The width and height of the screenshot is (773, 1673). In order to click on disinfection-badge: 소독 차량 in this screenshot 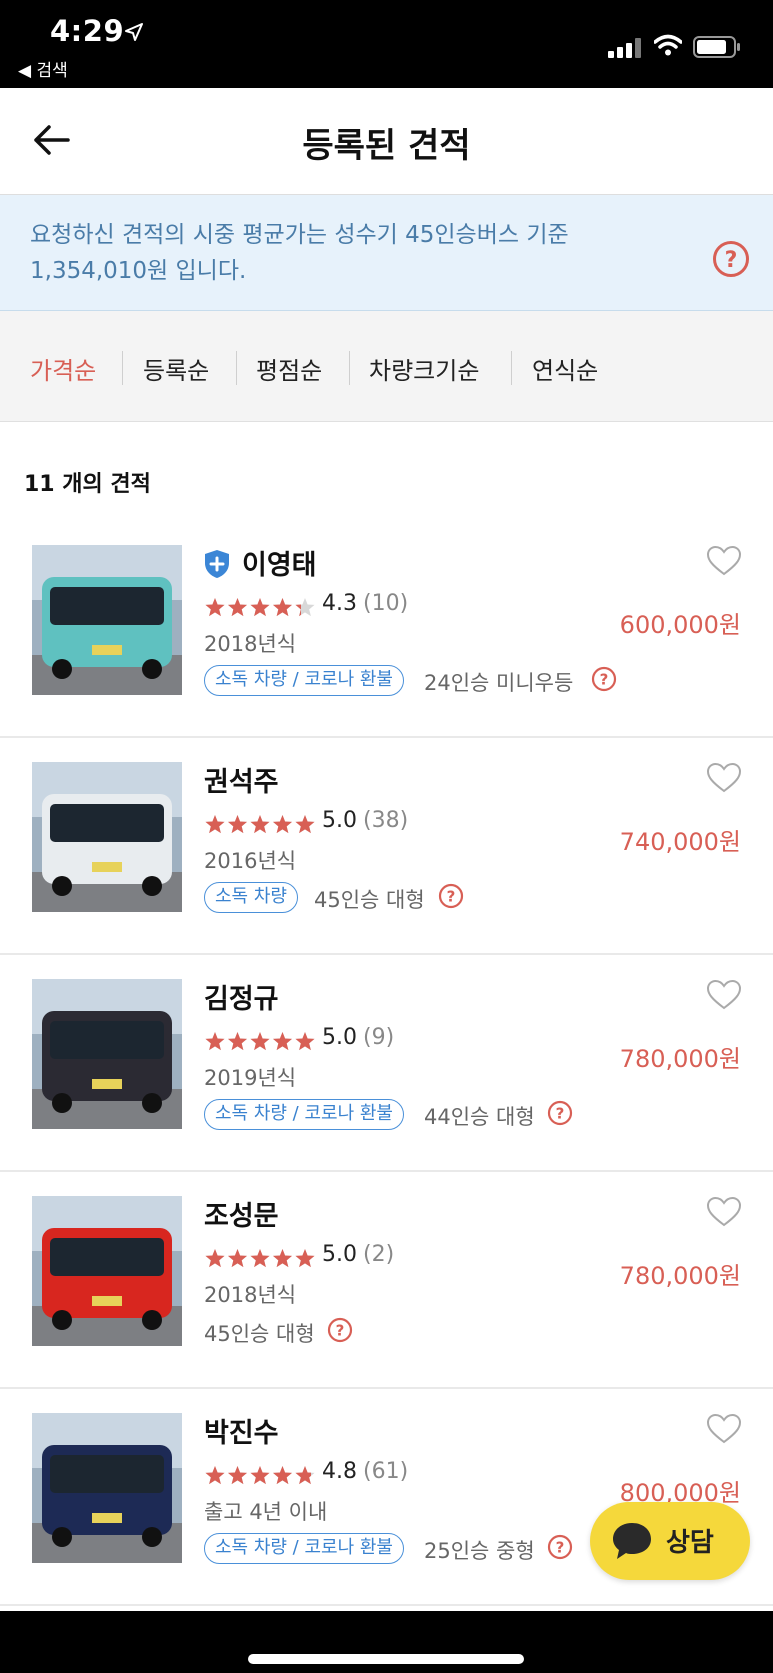, I will do `click(251, 897)`.